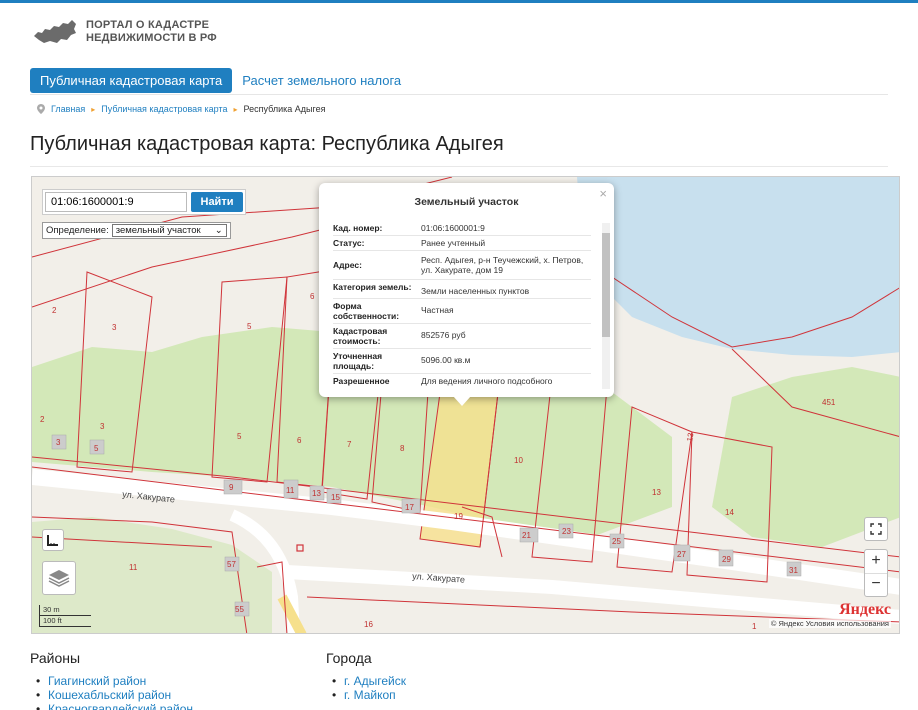  What do you see at coordinates (829, 623) in the screenshot?
I see `map-terms-link: © Яндекс Условия использования` at bounding box center [829, 623].